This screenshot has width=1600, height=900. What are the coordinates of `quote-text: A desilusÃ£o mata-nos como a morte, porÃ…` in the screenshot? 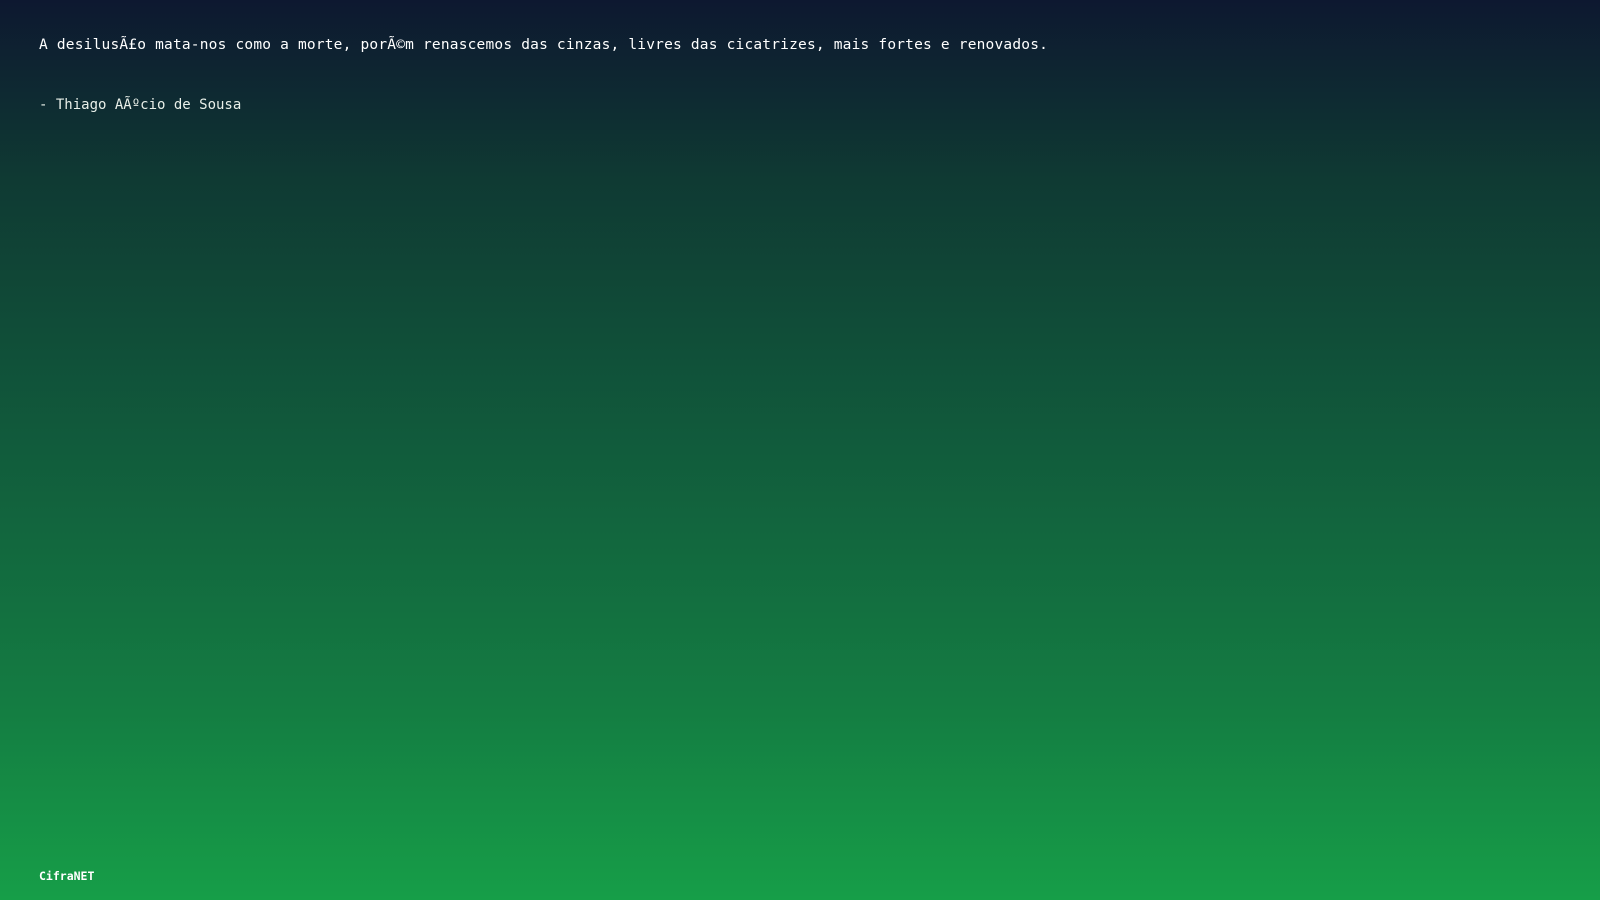 It's located at (544, 45).